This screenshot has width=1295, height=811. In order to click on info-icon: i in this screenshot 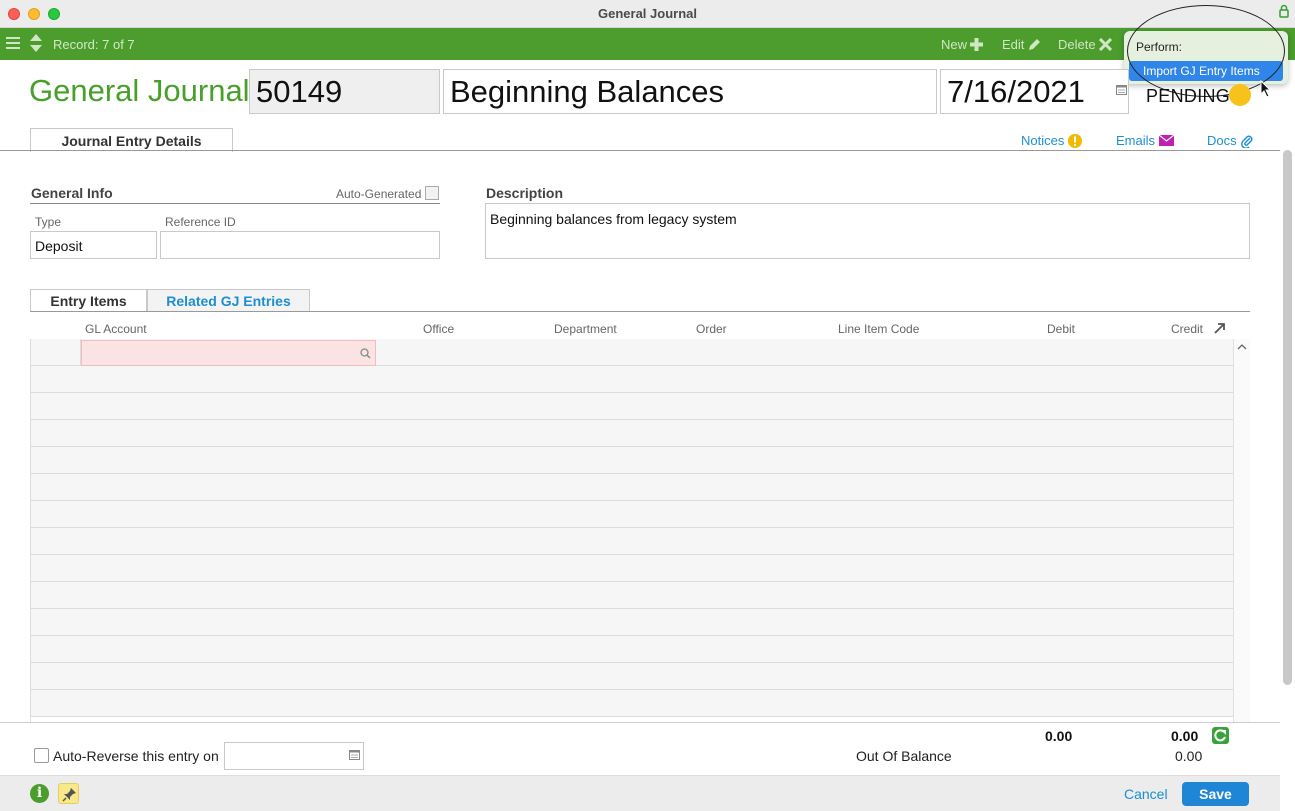, I will do `click(39, 793)`.